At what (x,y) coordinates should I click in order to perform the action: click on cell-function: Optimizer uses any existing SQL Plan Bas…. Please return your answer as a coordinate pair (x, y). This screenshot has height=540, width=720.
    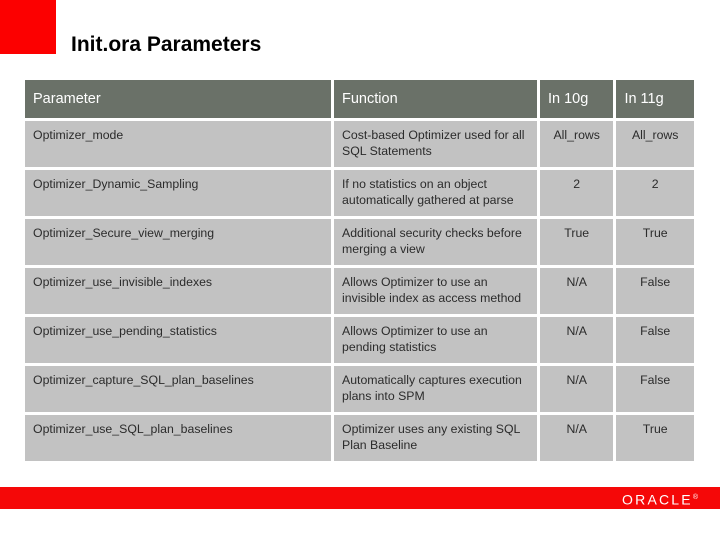
    Looking at the image, I should click on (435, 438).